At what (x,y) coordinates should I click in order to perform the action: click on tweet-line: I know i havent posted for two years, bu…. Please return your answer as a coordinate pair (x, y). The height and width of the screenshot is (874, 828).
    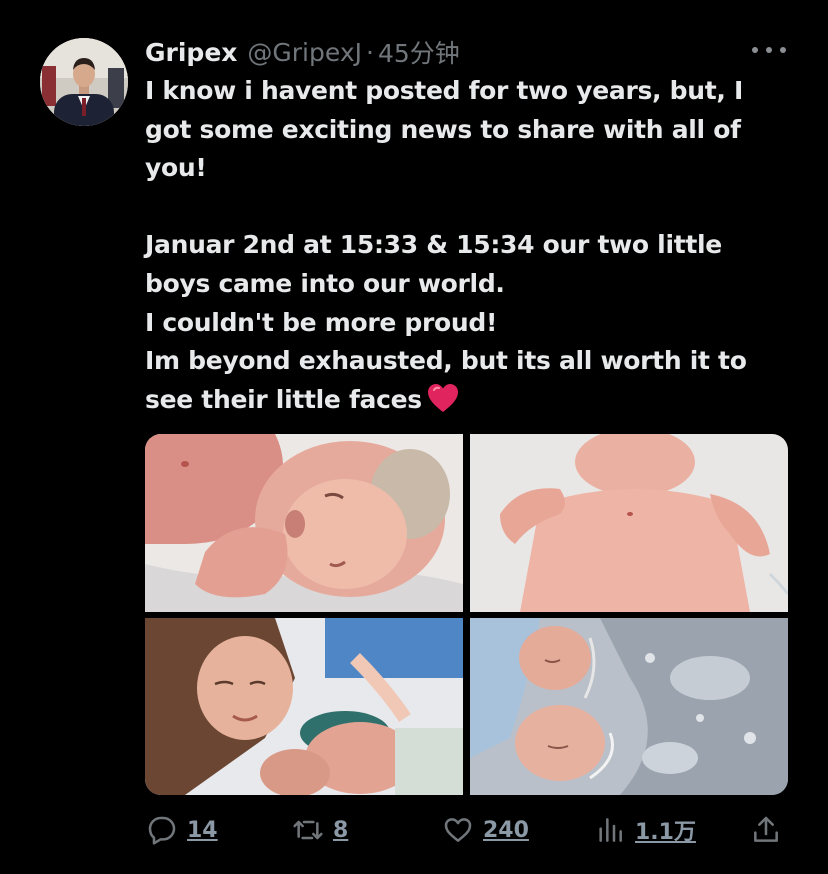
    Looking at the image, I should click on (444, 90).